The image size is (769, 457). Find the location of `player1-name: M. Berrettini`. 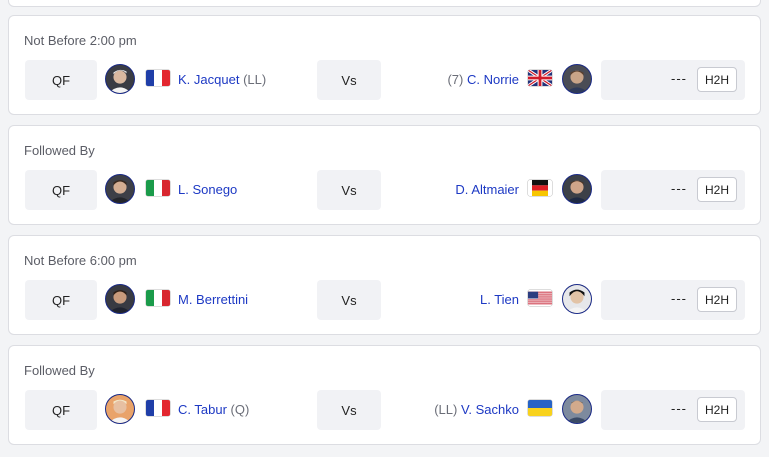

player1-name: M. Berrettini is located at coordinates (213, 299).